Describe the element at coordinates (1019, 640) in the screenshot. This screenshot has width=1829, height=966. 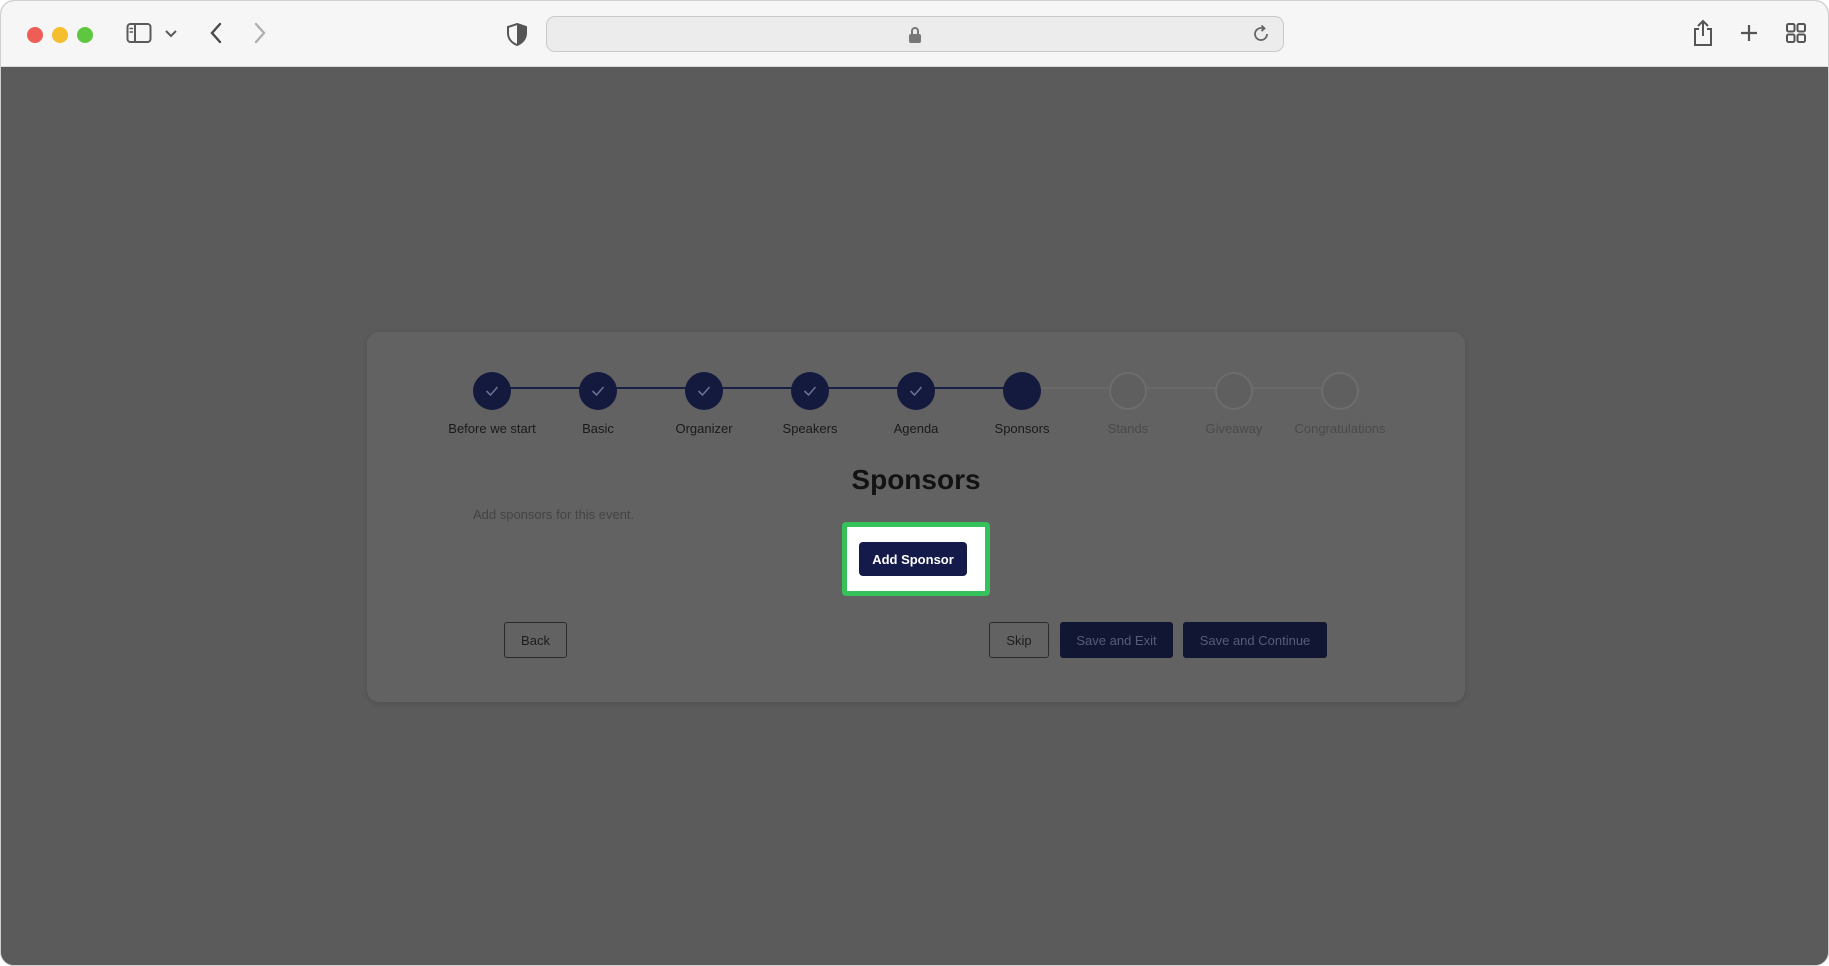
I see `skip-button: Skip` at that location.